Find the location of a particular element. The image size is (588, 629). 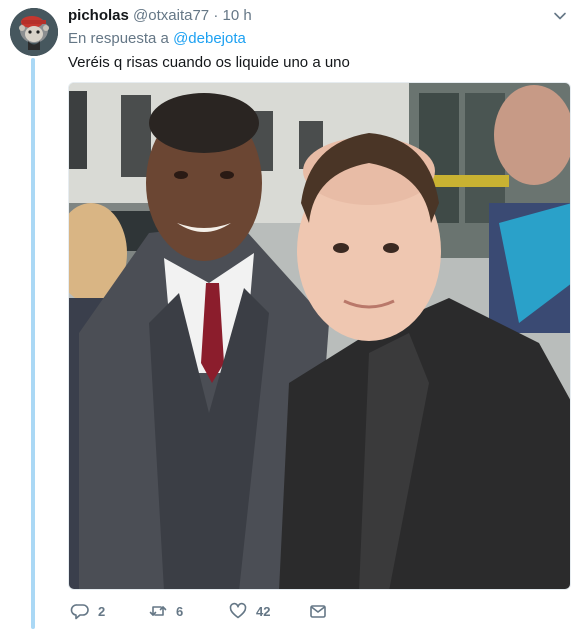

reply-context: En respuesta a @debejota is located at coordinates (157, 38).